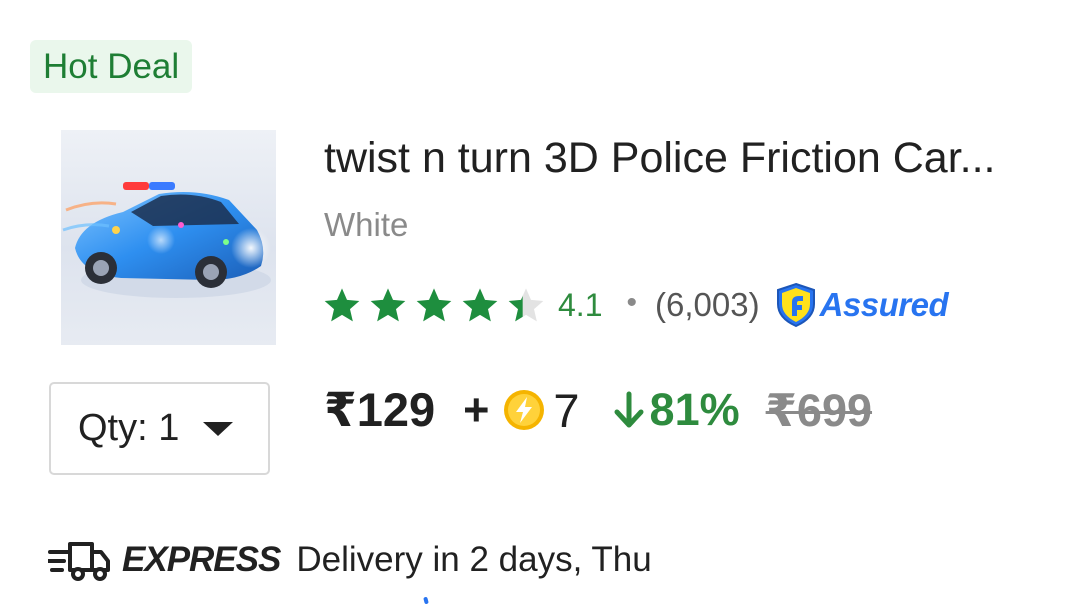 Image resolution: width=1080 pixels, height=607 pixels. I want to click on price-row: ₹129 + 7 81% ₹699, so click(598, 410).